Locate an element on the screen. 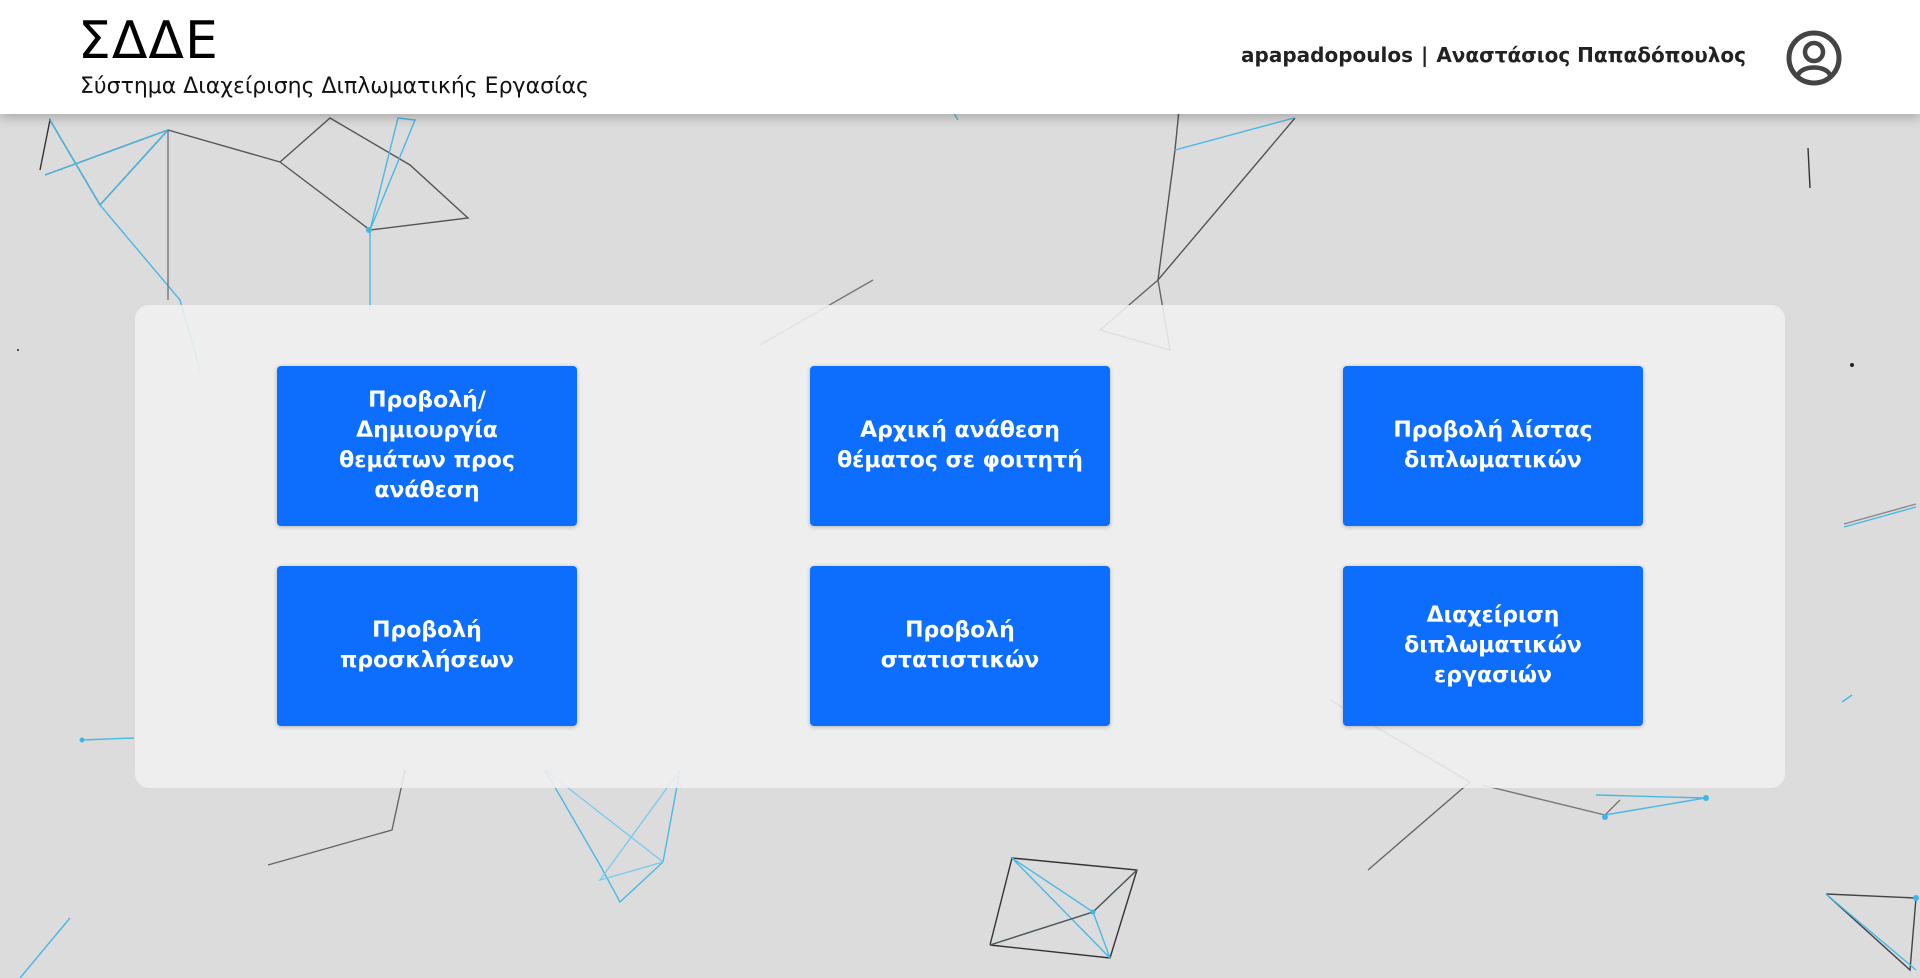 This screenshot has height=978, width=1920. username: apapadopoulos is located at coordinates (1327, 55).